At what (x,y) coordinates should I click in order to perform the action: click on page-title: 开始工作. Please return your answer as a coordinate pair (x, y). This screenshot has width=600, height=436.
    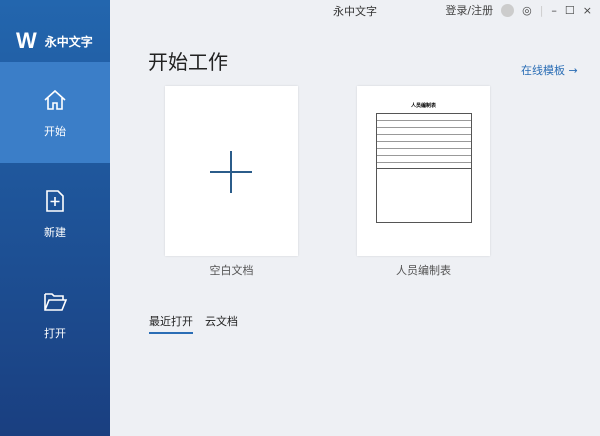
    Looking at the image, I should click on (188, 62).